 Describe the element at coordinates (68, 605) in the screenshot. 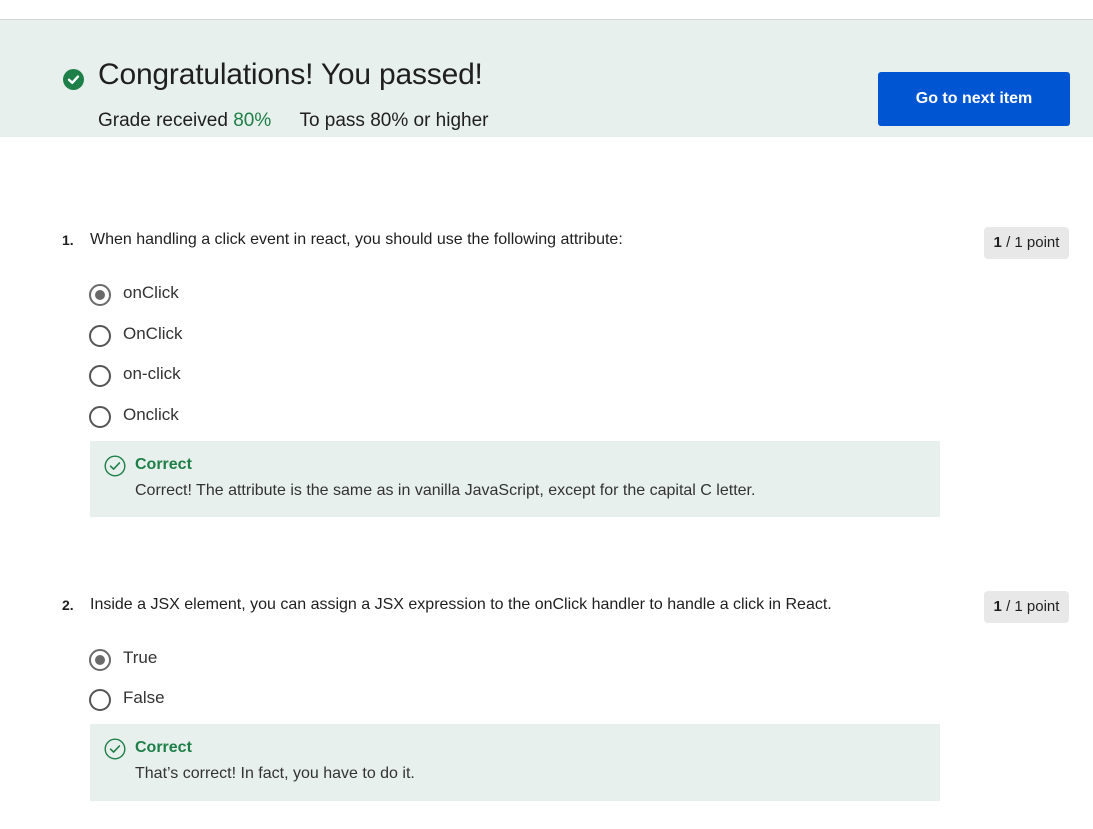

I see `question-number: 2.` at that location.